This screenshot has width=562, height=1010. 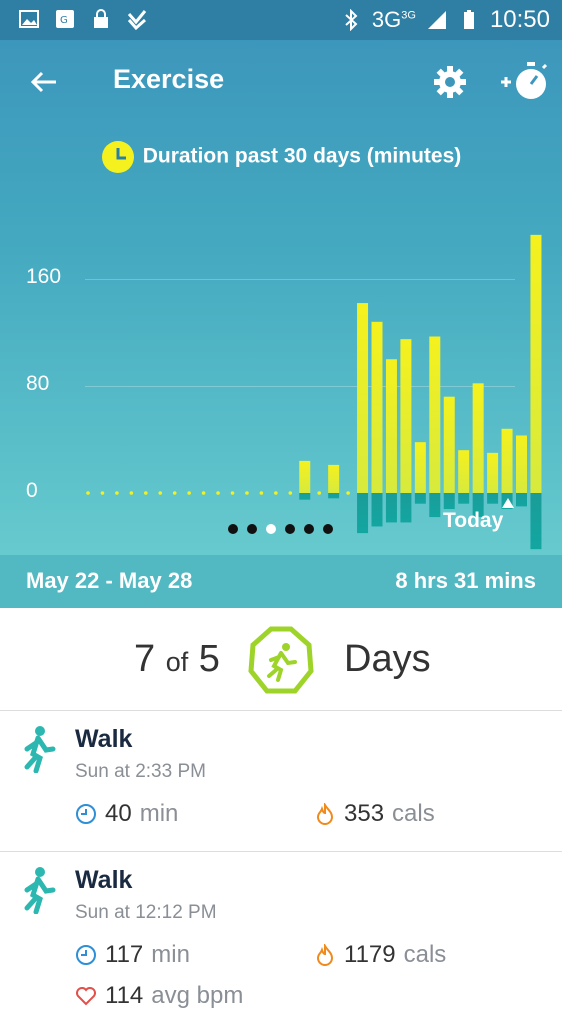 What do you see at coordinates (109, 580) in the screenshot?
I see `date-range: May 22 - May 28` at bounding box center [109, 580].